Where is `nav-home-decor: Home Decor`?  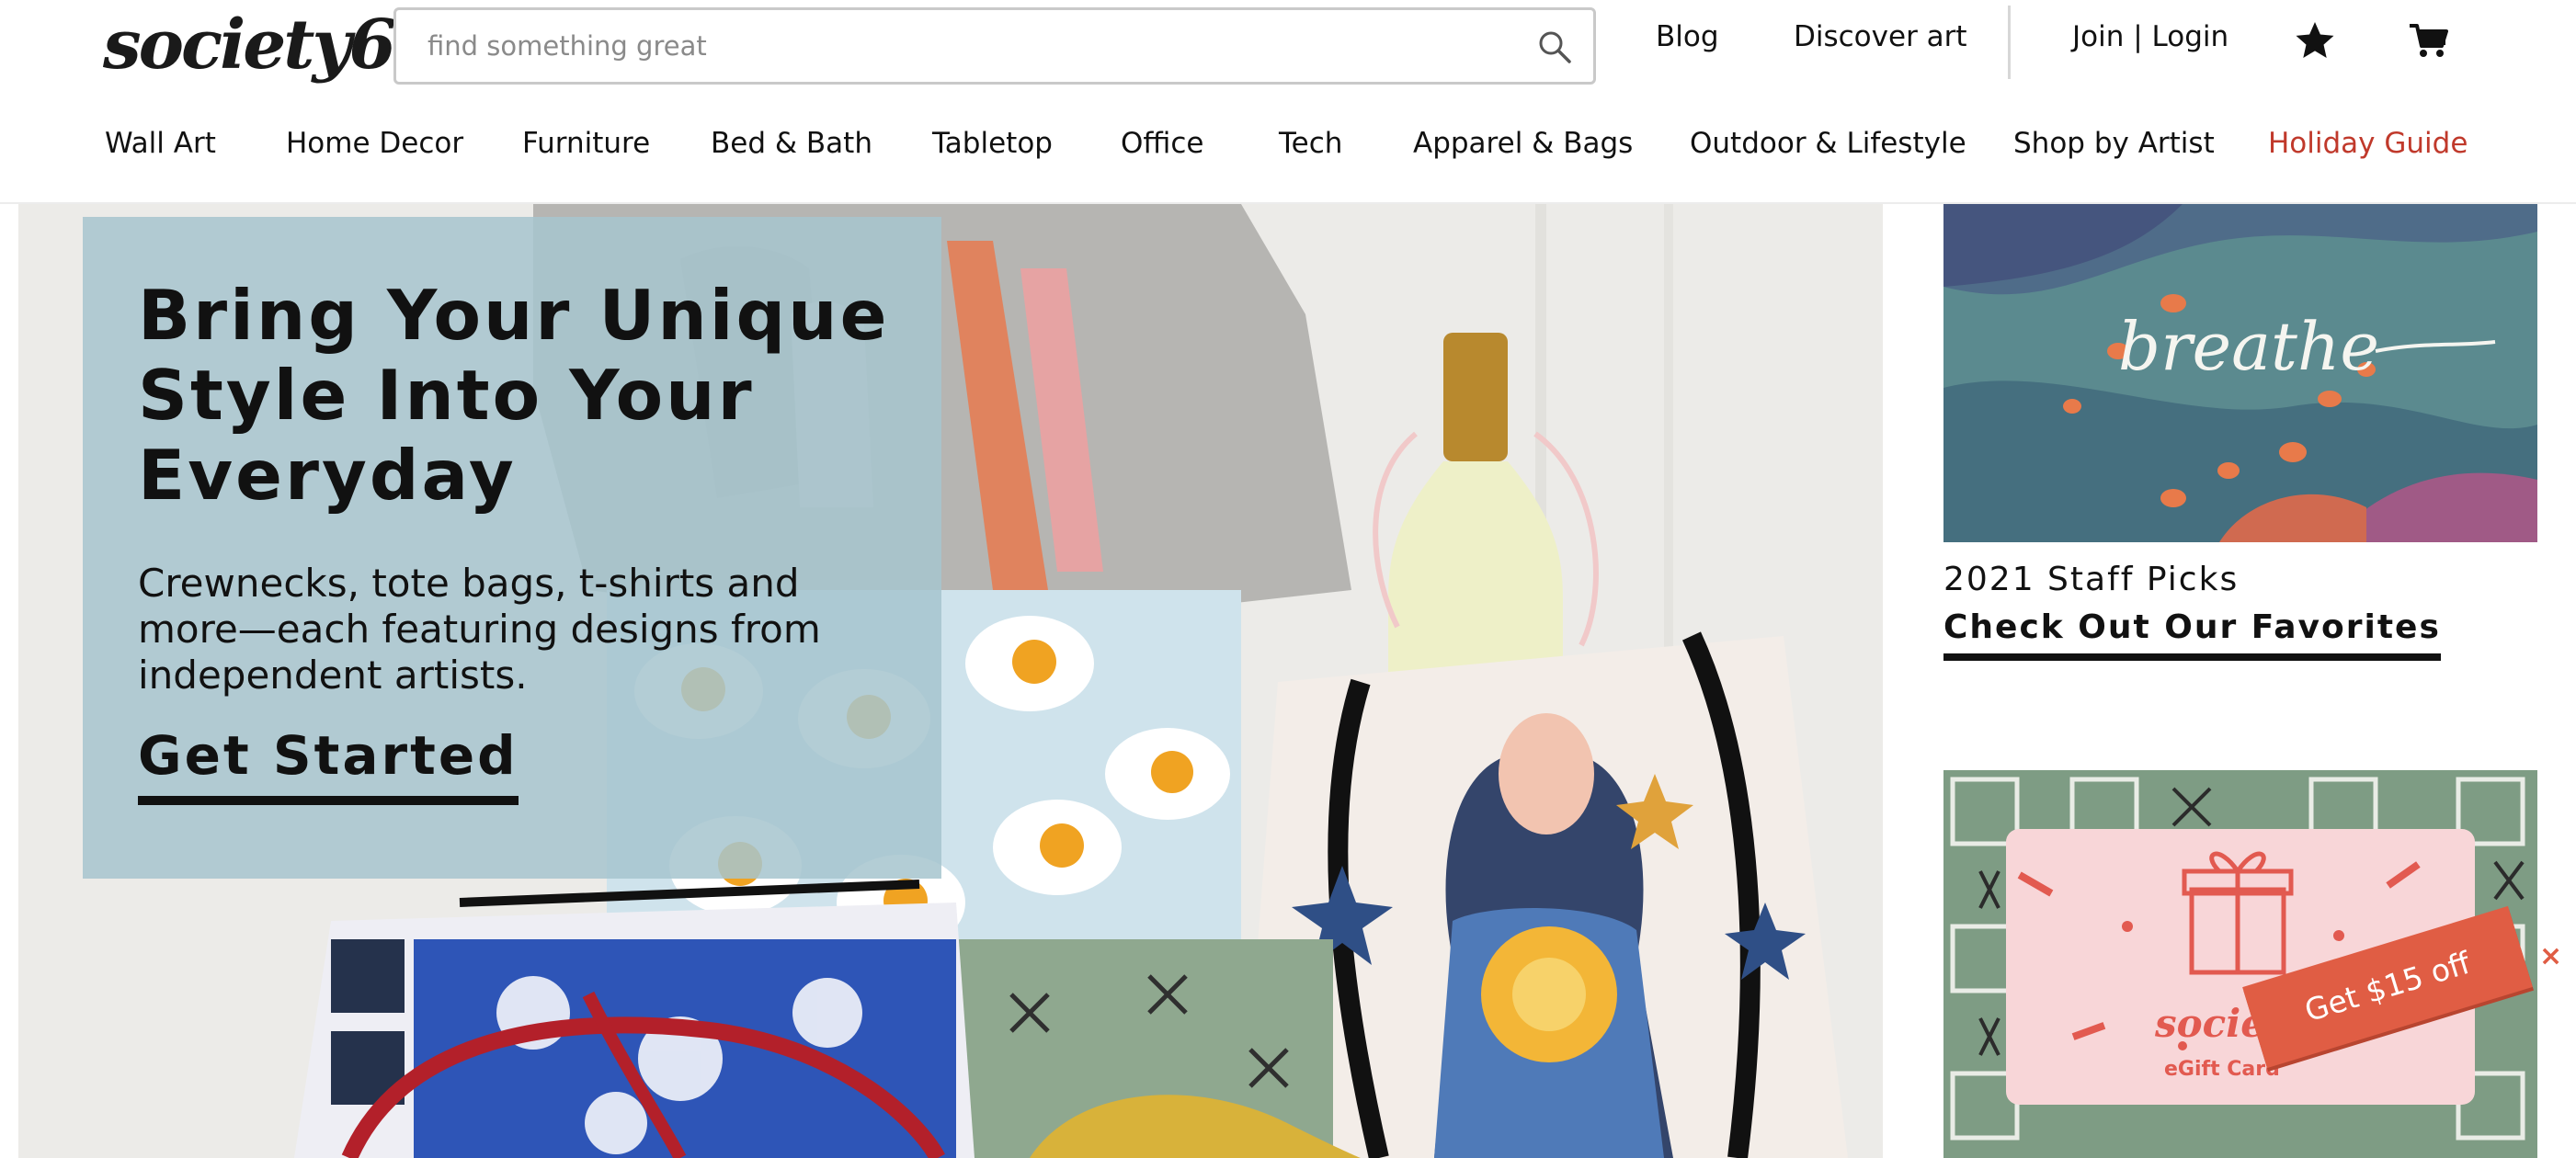 nav-home-decor: Home Decor is located at coordinates (374, 143).